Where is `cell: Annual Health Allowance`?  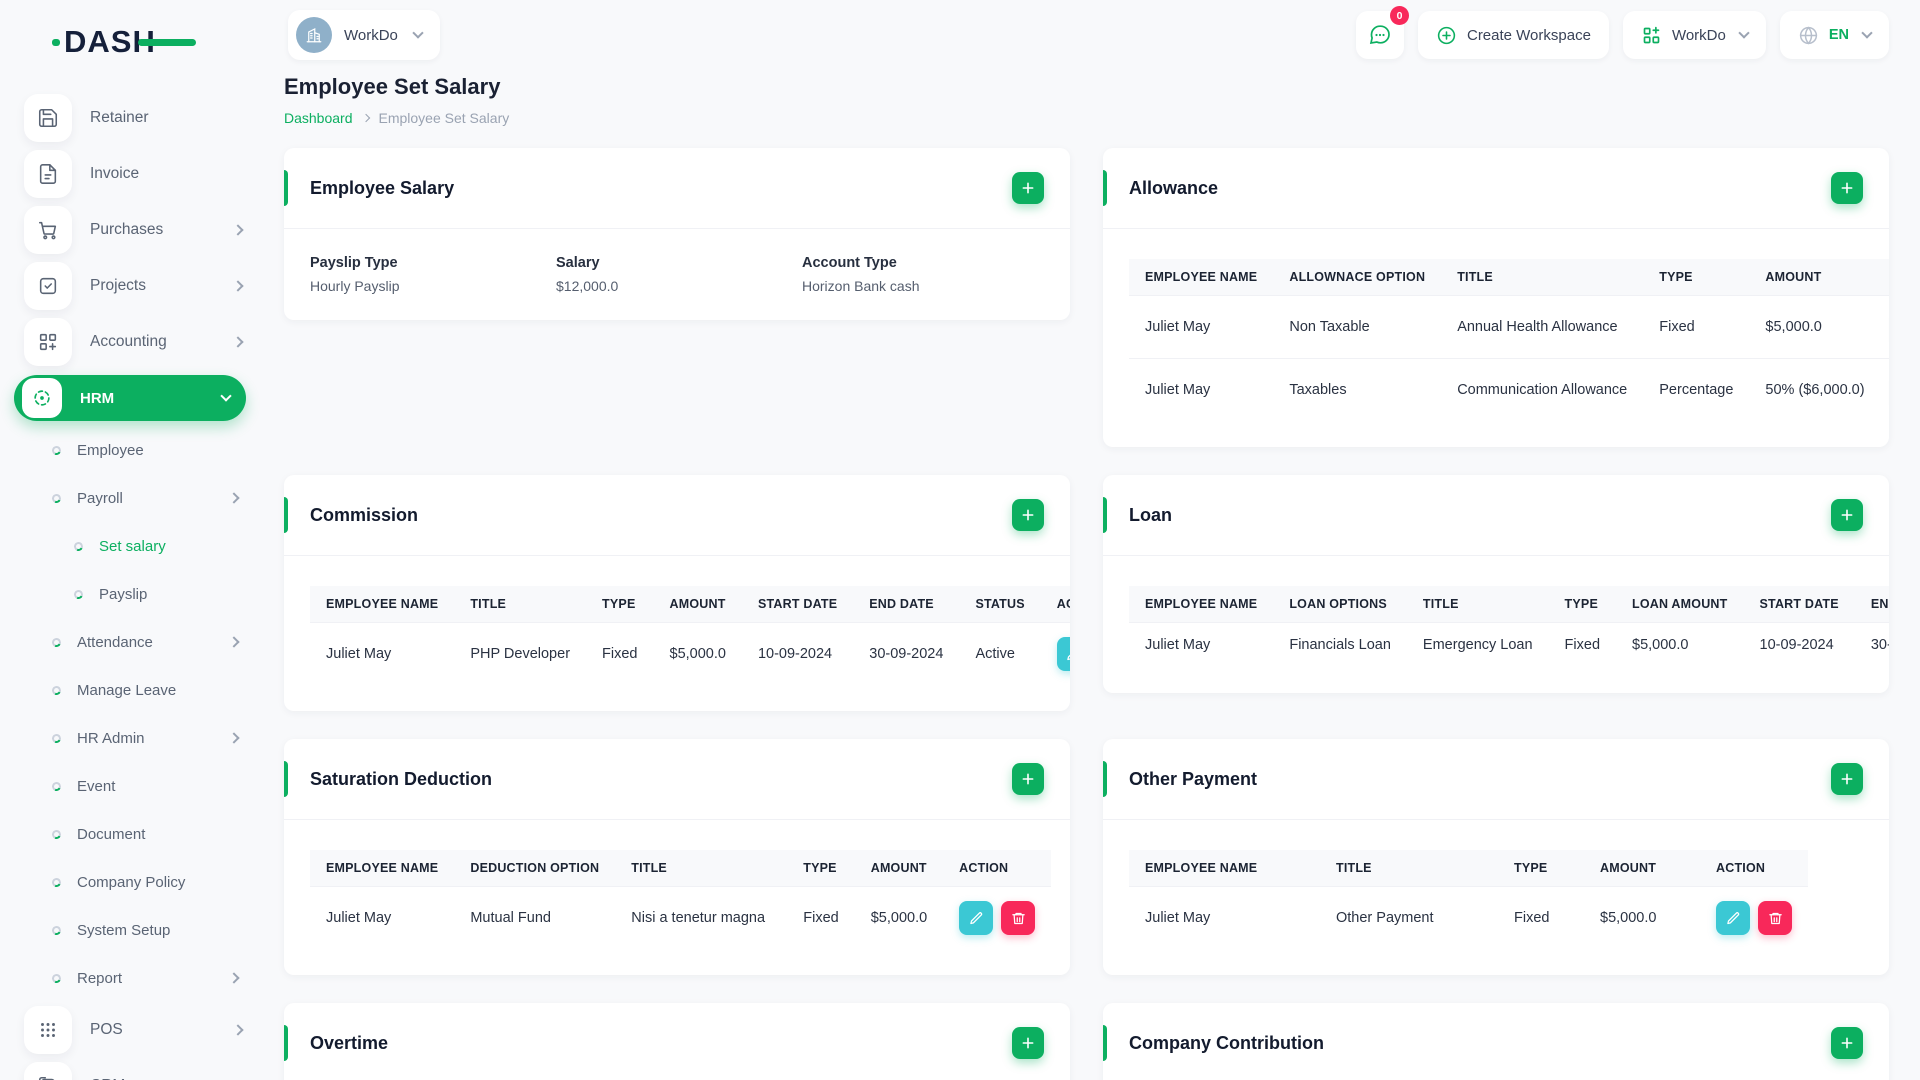 cell: Annual Health Allowance is located at coordinates (1542, 327).